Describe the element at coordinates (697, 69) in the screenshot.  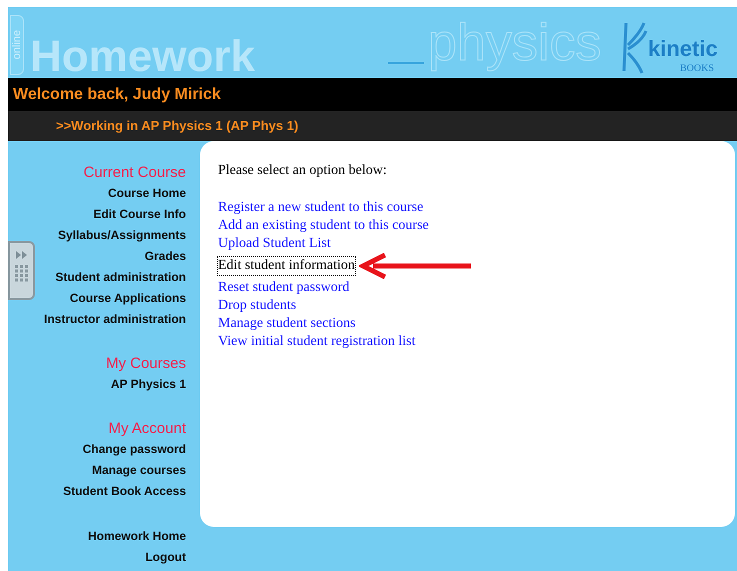
I see `books-label: BOOKS` at that location.